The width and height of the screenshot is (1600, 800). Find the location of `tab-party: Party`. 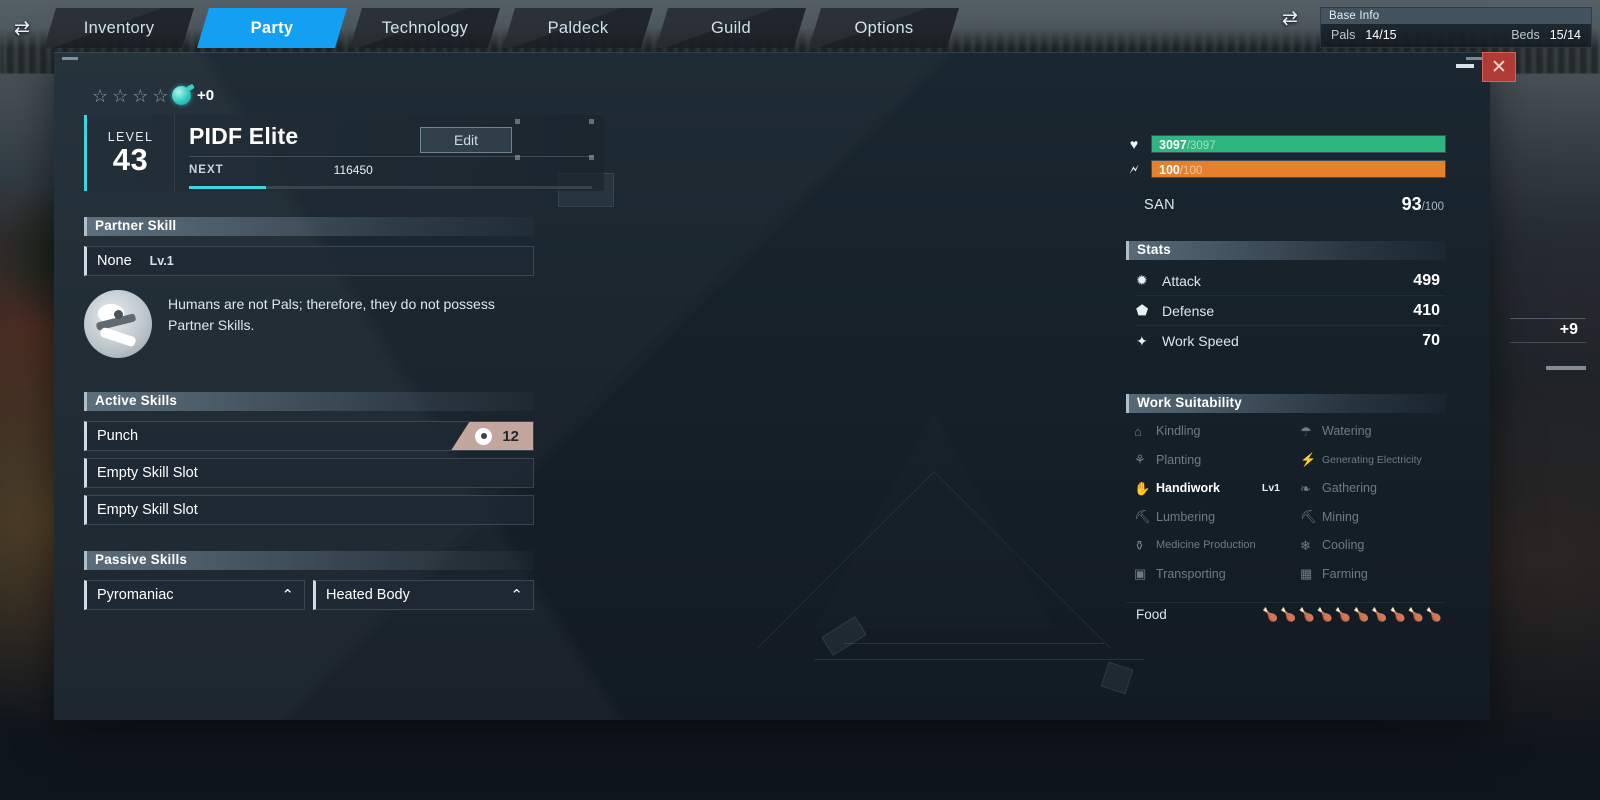

tab-party: Party is located at coordinates (272, 28).